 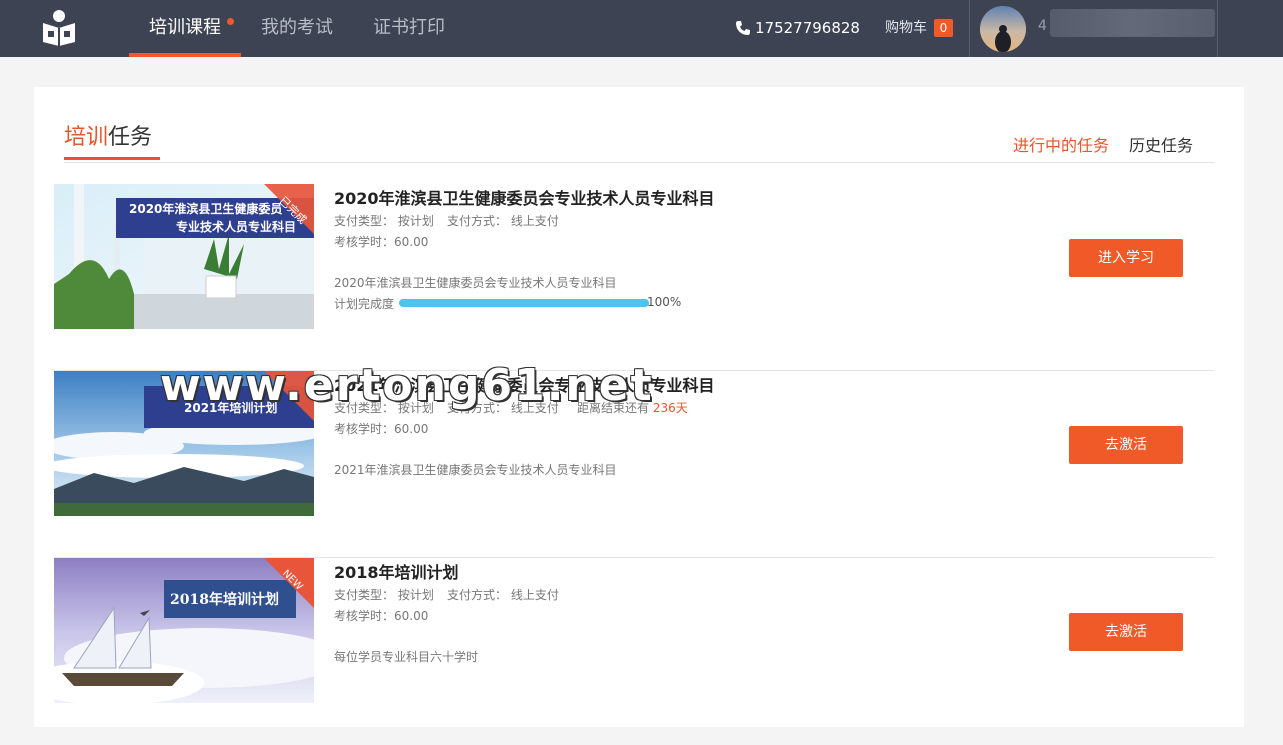 I want to click on panel-divider, so click(x=639, y=162).